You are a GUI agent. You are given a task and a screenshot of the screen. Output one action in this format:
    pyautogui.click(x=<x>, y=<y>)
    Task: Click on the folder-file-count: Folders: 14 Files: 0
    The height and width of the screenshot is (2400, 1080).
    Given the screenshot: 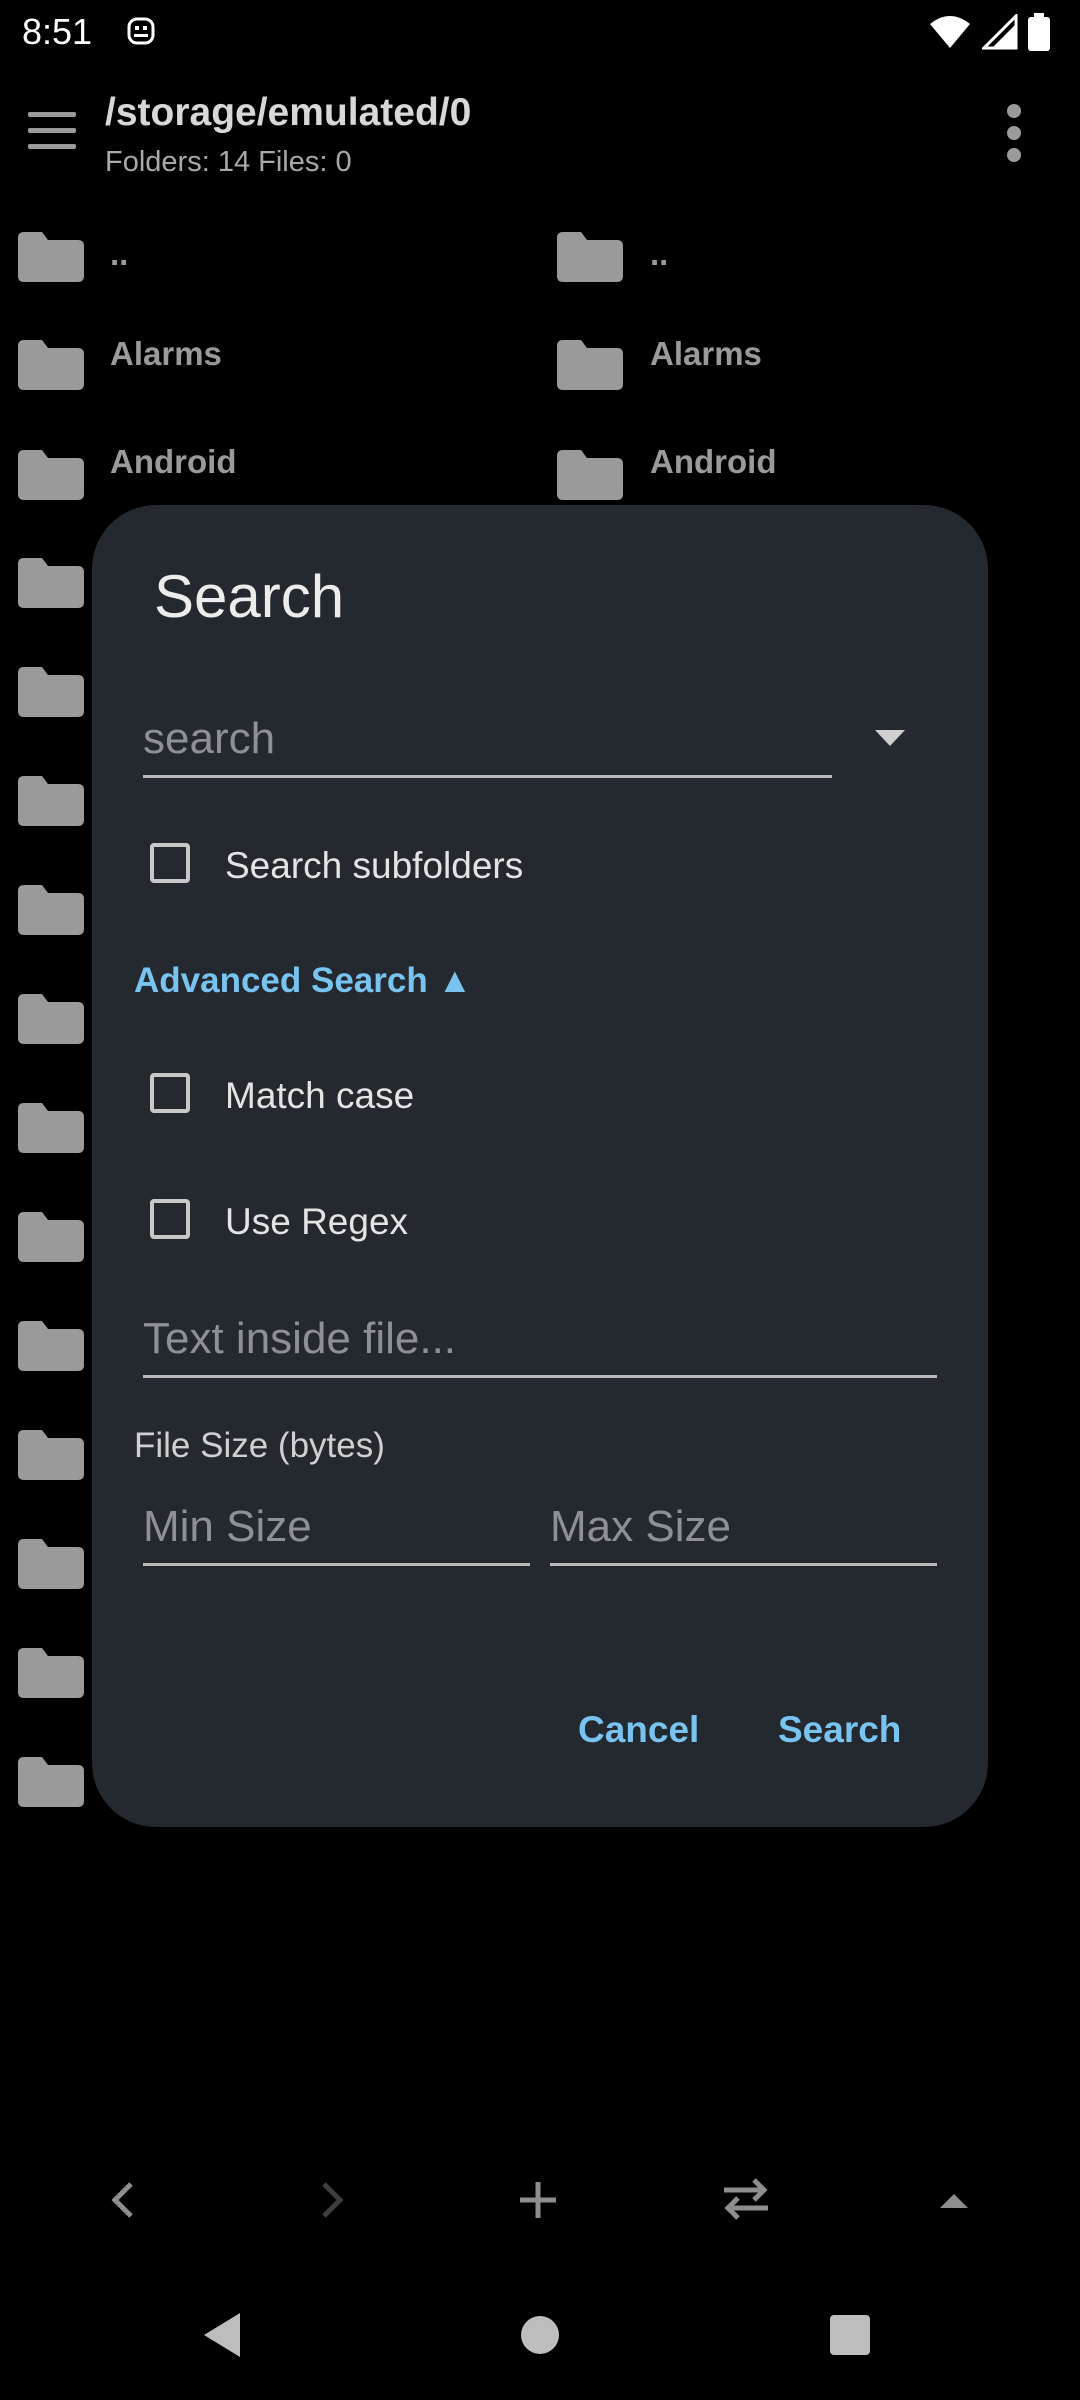 What is the action you would take?
    pyautogui.click(x=228, y=162)
    